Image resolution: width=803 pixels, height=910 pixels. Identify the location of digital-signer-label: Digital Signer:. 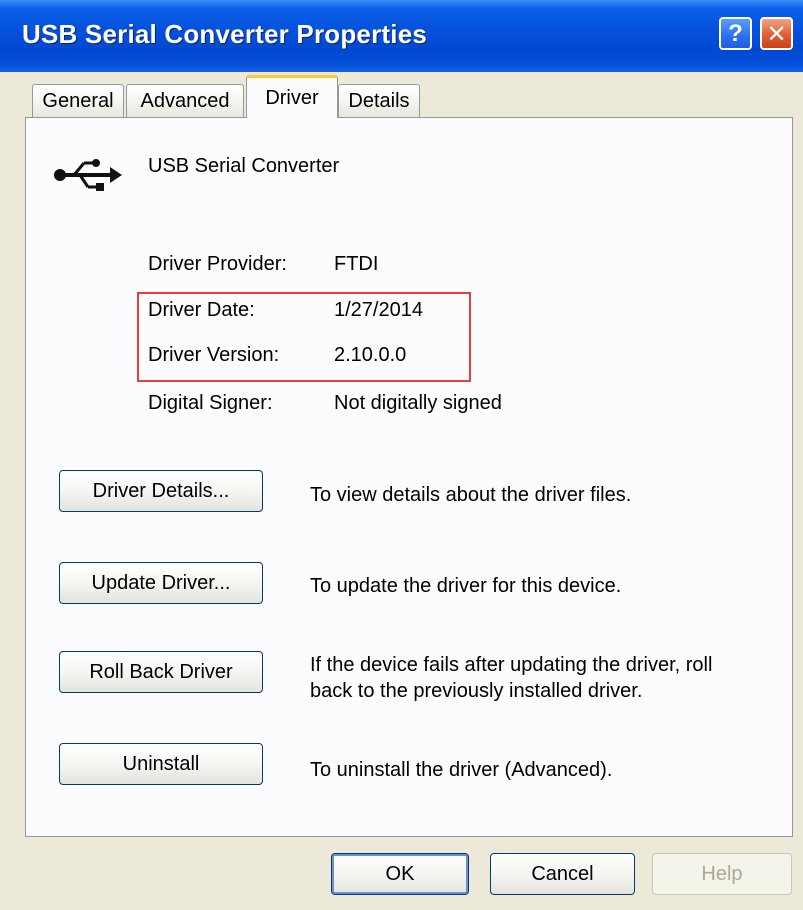
(210, 403).